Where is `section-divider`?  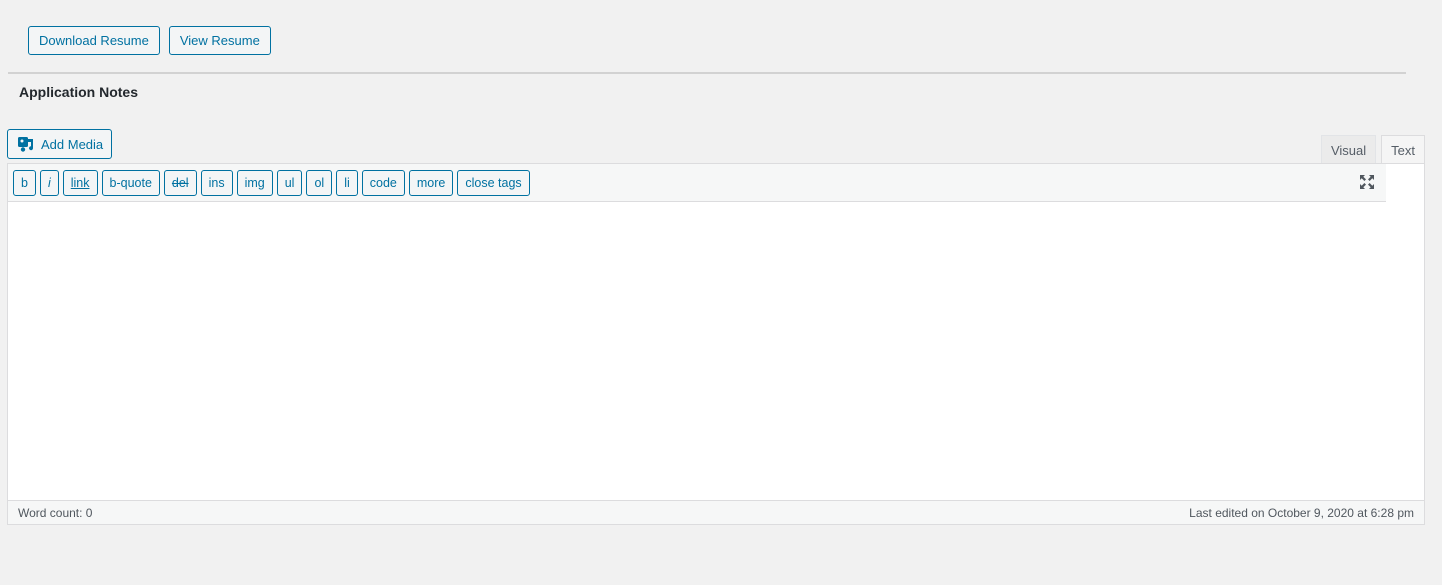 section-divider is located at coordinates (707, 73).